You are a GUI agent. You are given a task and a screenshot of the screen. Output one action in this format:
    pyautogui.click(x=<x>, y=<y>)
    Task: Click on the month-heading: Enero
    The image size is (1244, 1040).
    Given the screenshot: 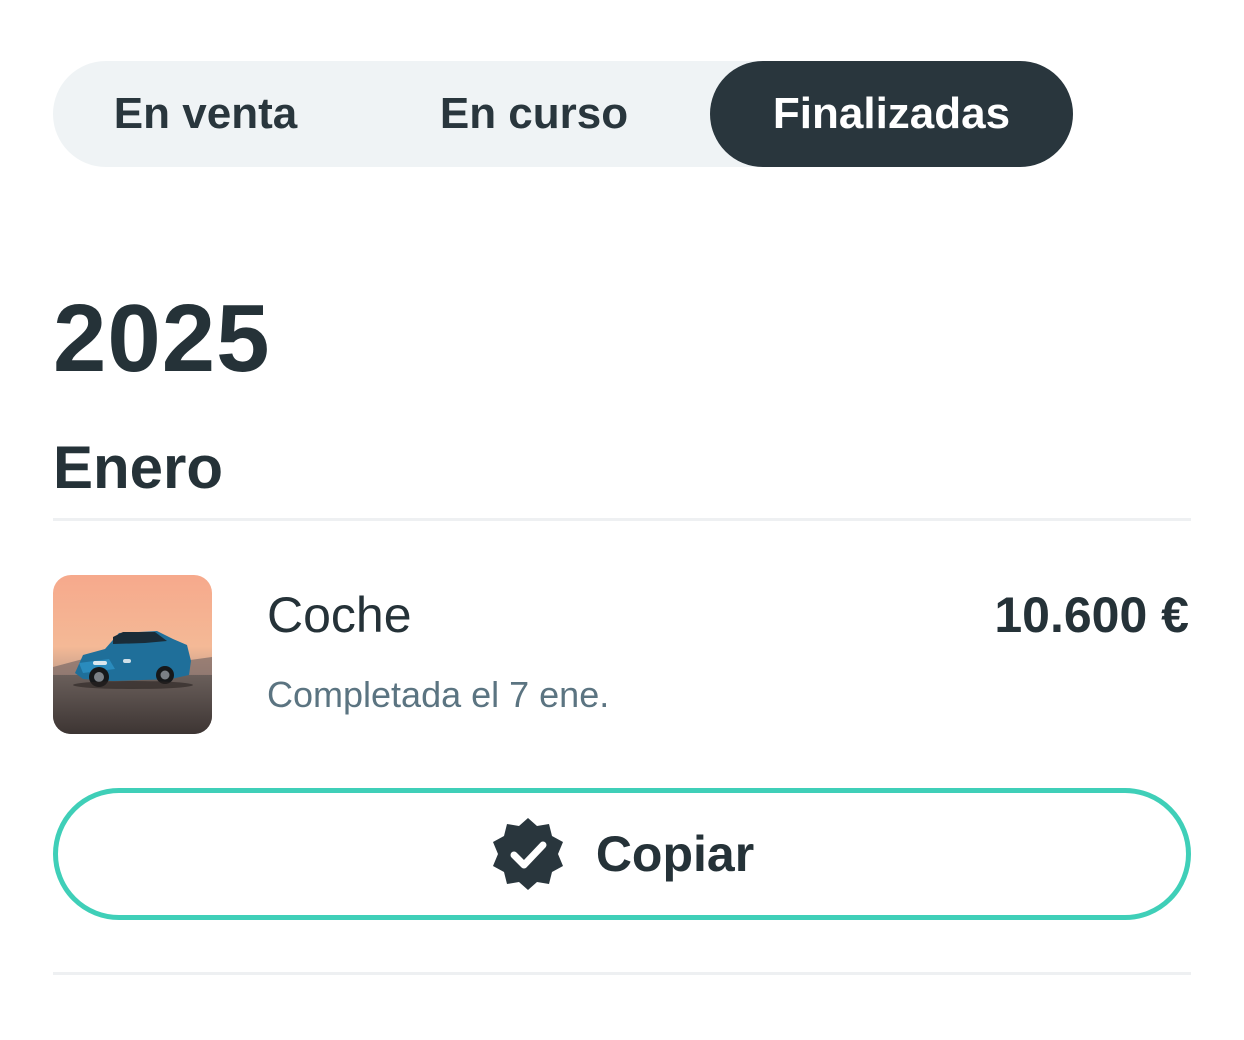 What is the action you would take?
    pyautogui.click(x=138, y=467)
    